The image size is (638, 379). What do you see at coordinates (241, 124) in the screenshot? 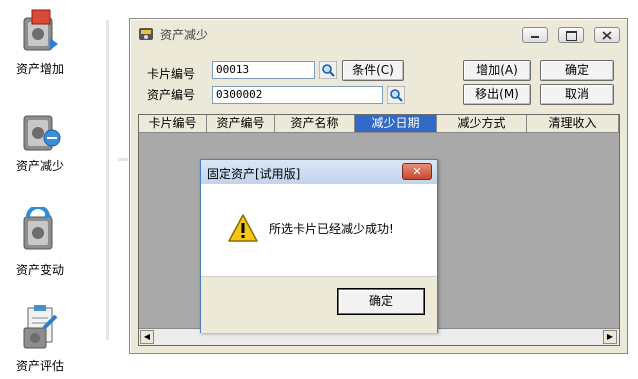
I see `column-header: 资产编号` at bounding box center [241, 124].